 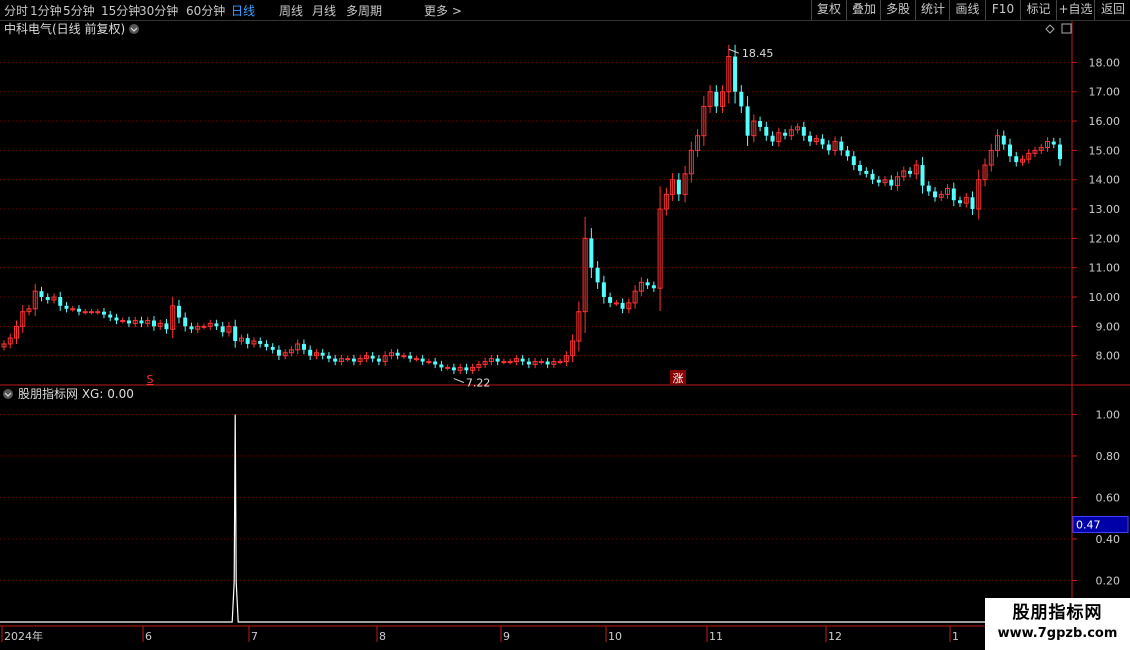 I want to click on period-tab-9: 多周期, so click(x=364, y=10).